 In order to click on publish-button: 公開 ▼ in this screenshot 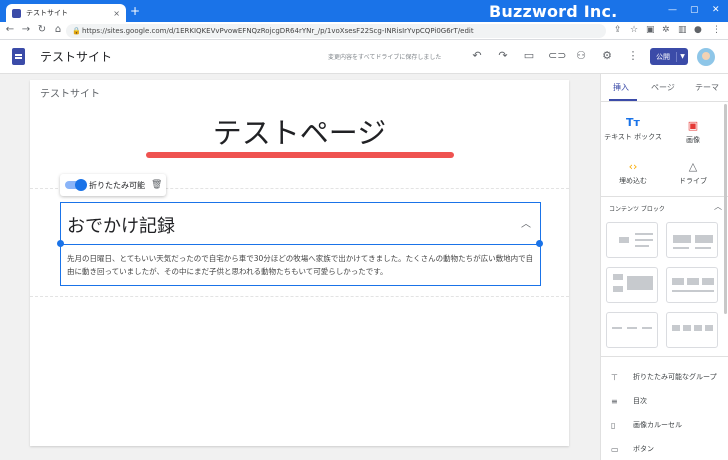, I will do `click(669, 56)`.